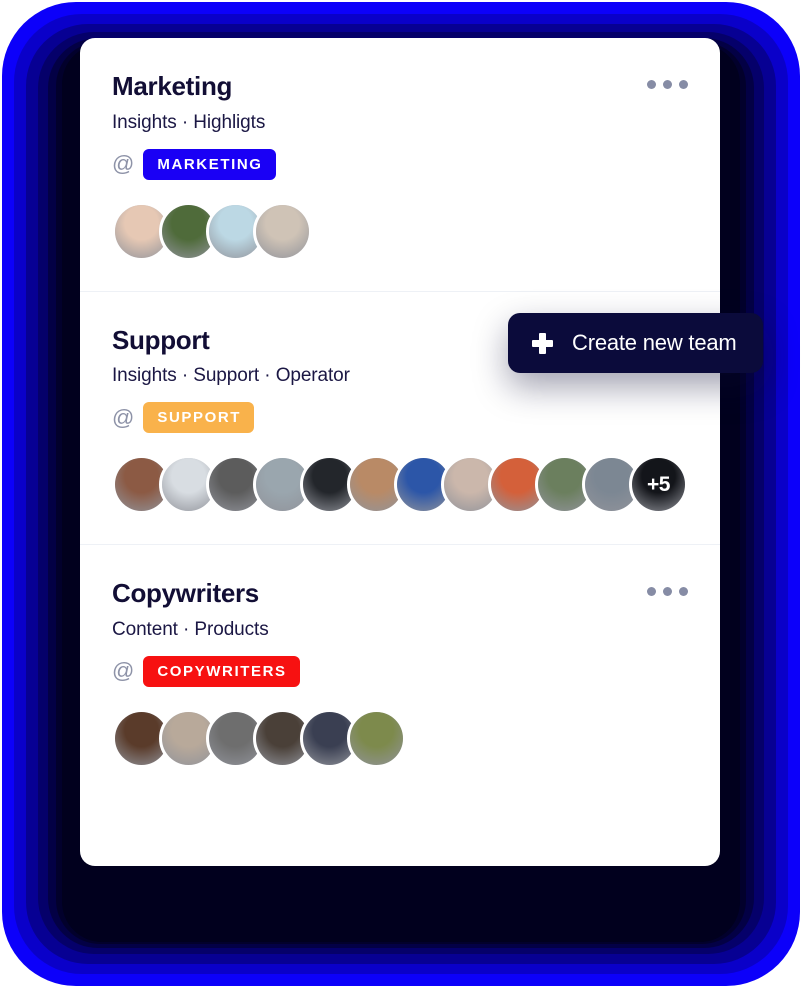 This screenshot has width=802, height=988. What do you see at coordinates (209, 164) in the screenshot?
I see `team-handle-badge: MARKETING` at bounding box center [209, 164].